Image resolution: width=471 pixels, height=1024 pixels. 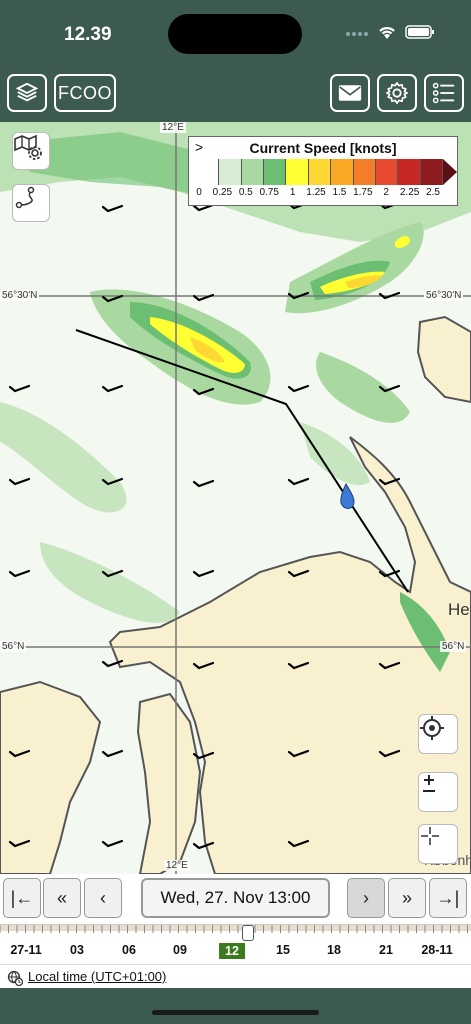 I want to click on legend-label: 0, so click(x=199, y=192).